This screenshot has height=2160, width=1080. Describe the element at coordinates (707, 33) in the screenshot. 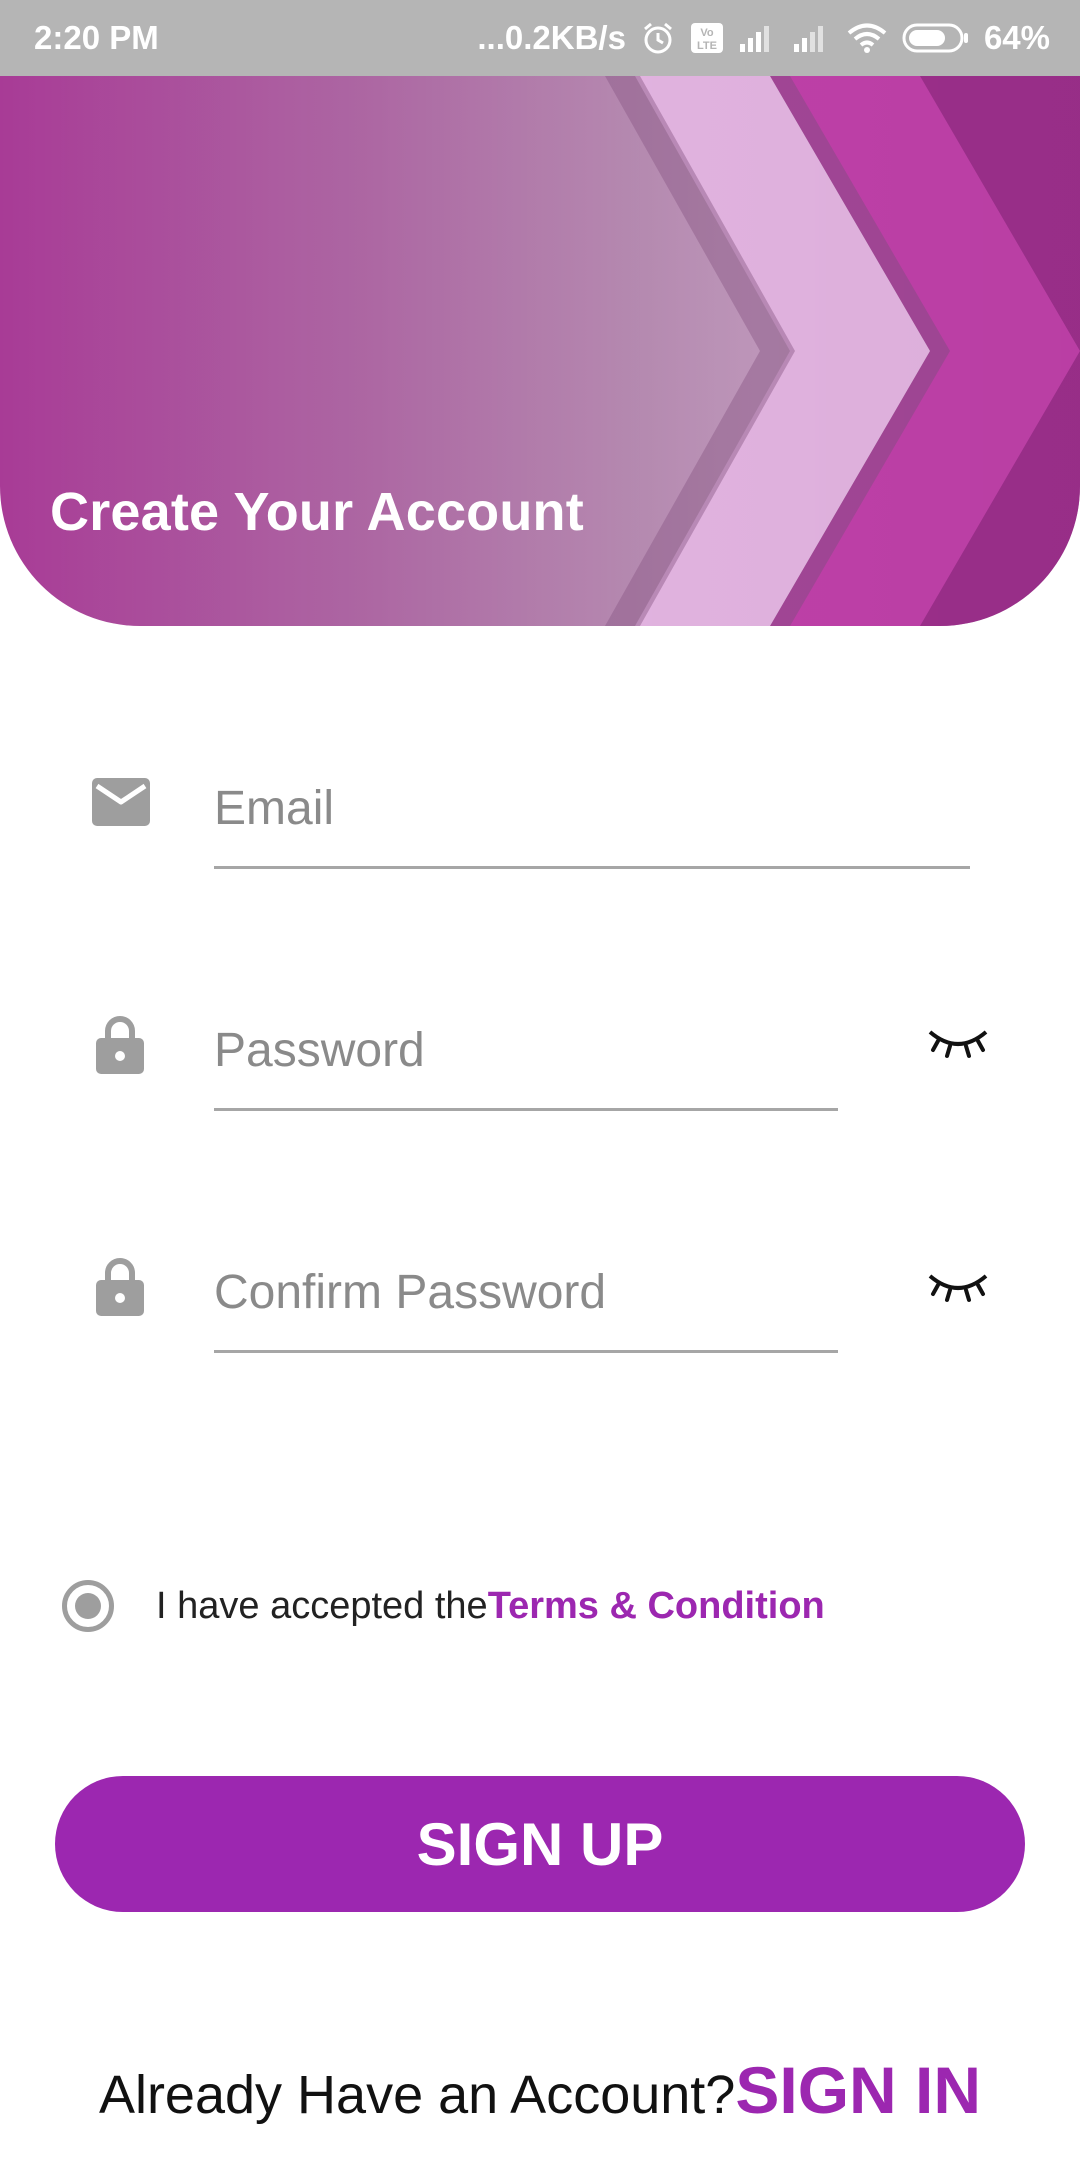

I see `svg-text: Vo` at that location.